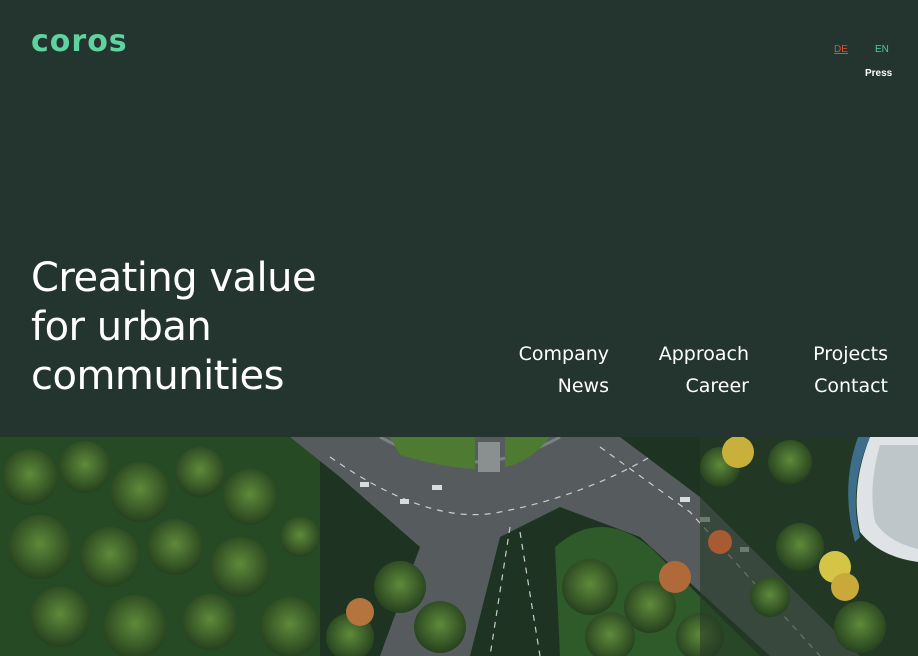 The width and height of the screenshot is (918, 656). What do you see at coordinates (157, 376) in the screenshot?
I see `hero-title-line: communities` at bounding box center [157, 376].